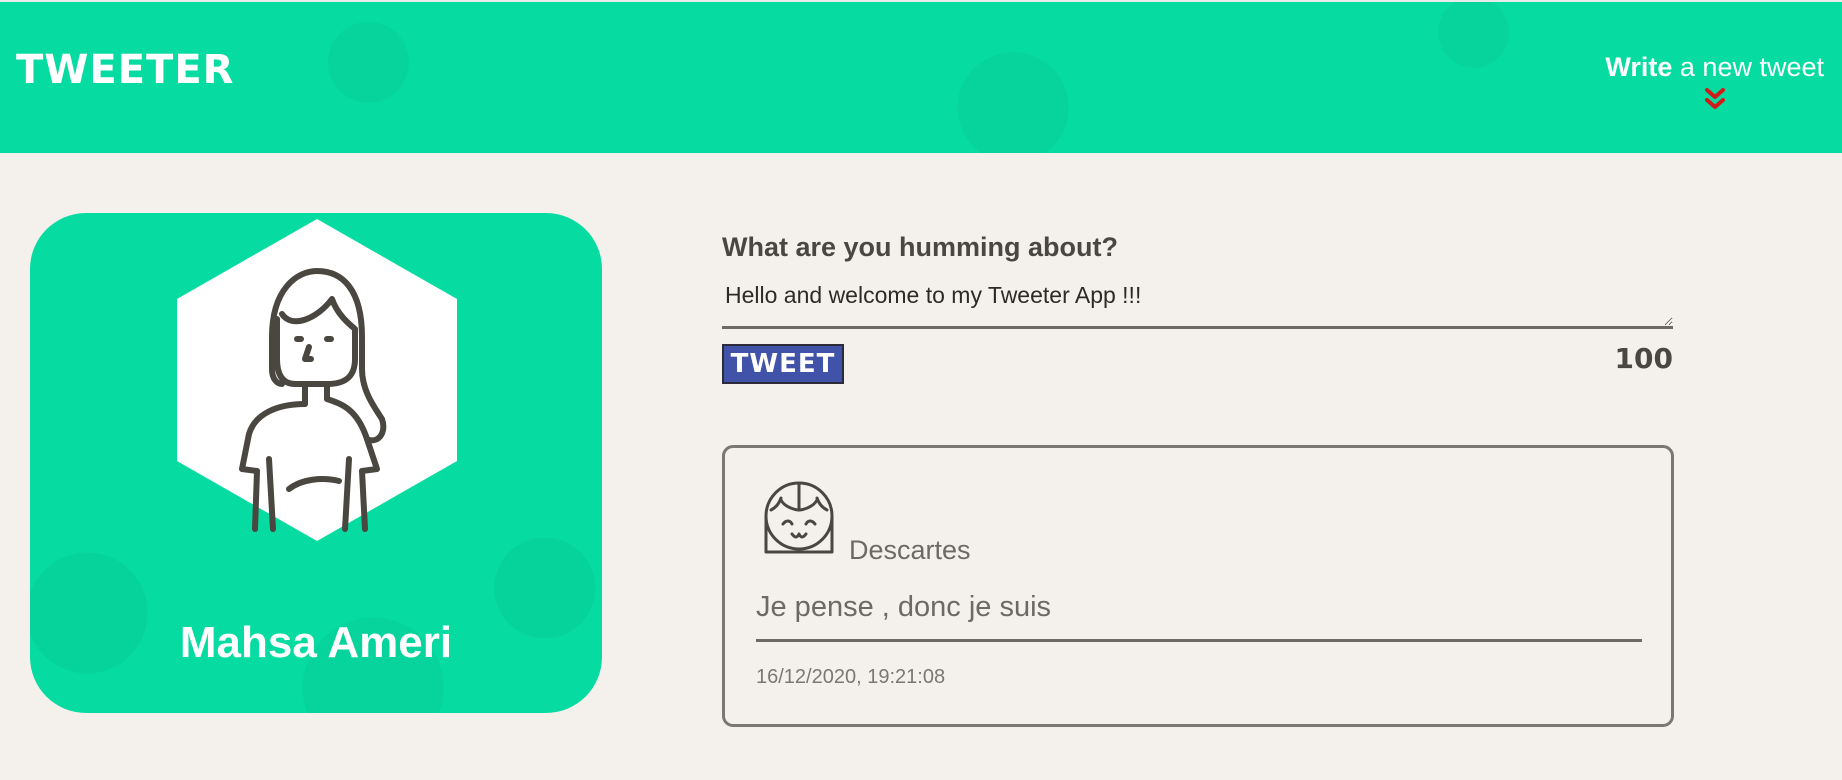 Image resolution: width=1842 pixels, height=780 pixels. What do you see at coordinates (904, 607) in the screenshot?
I see `tweet-text: Je pense , donc je suis` at bounding box center [904, 607].